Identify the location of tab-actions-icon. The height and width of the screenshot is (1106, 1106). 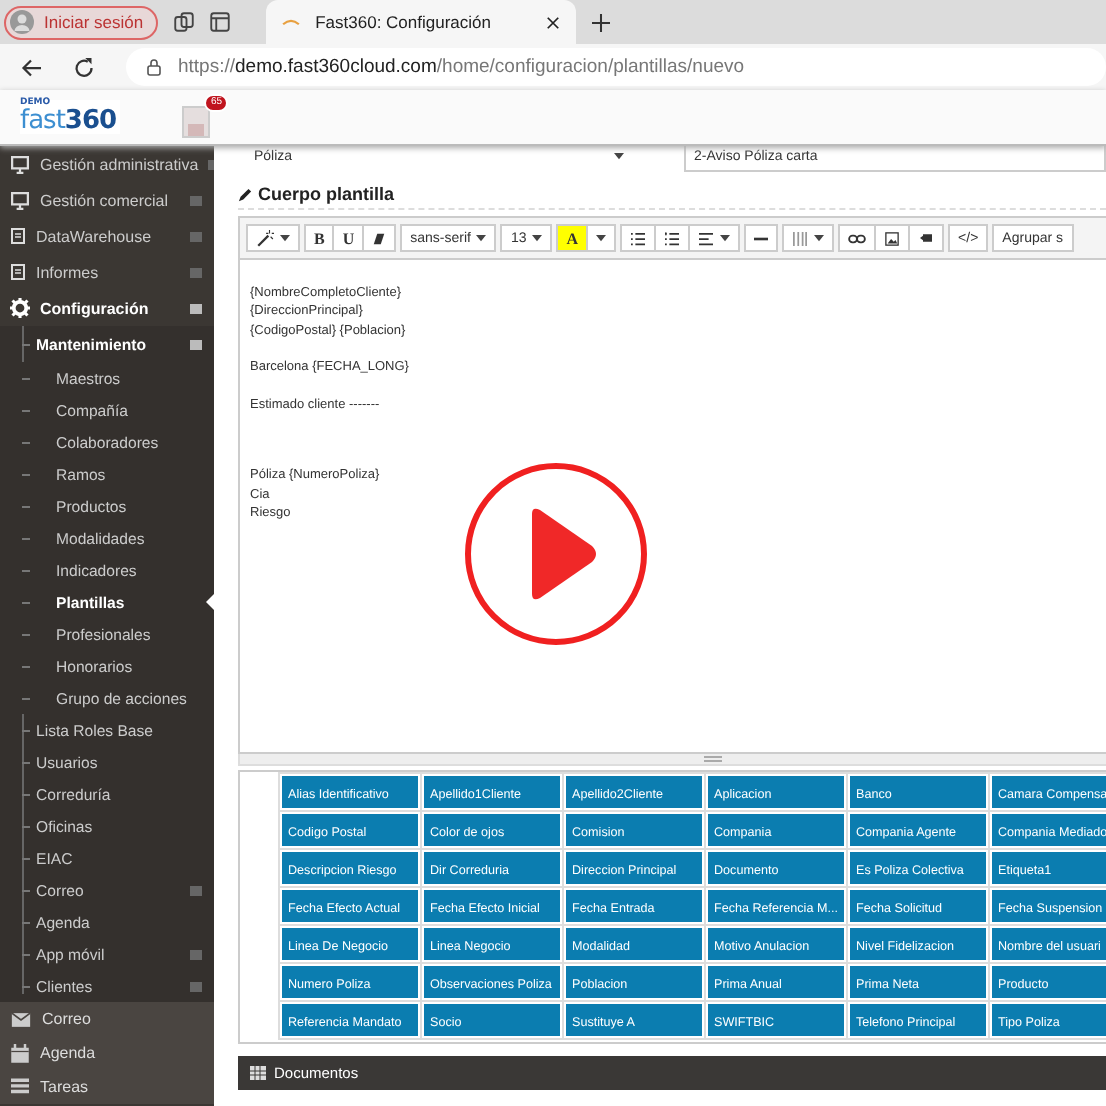
(219, 22).